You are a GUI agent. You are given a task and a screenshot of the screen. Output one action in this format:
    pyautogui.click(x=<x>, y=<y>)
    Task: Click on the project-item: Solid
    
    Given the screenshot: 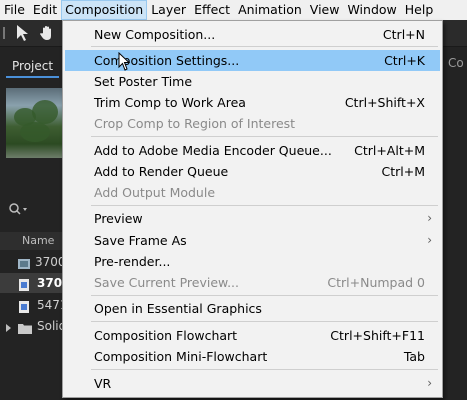 What is the action you would take?
    pyautogui.click(x=33, y=326)
    